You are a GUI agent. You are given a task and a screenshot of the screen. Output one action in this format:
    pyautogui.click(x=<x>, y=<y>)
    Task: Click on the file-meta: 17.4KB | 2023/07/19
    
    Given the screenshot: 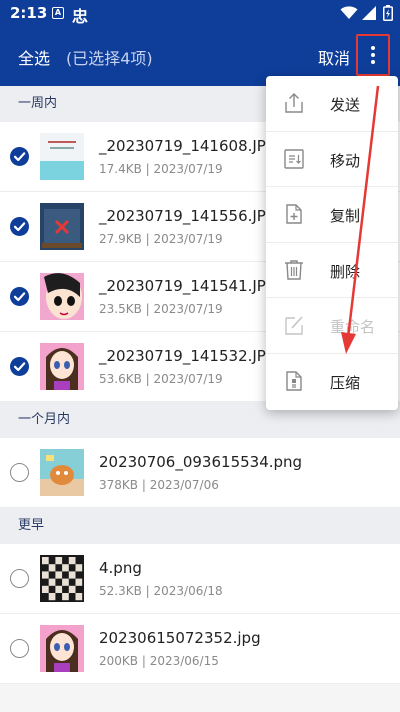 What is the action you would take?
    pyautogui.click(x=161, y=169)
    